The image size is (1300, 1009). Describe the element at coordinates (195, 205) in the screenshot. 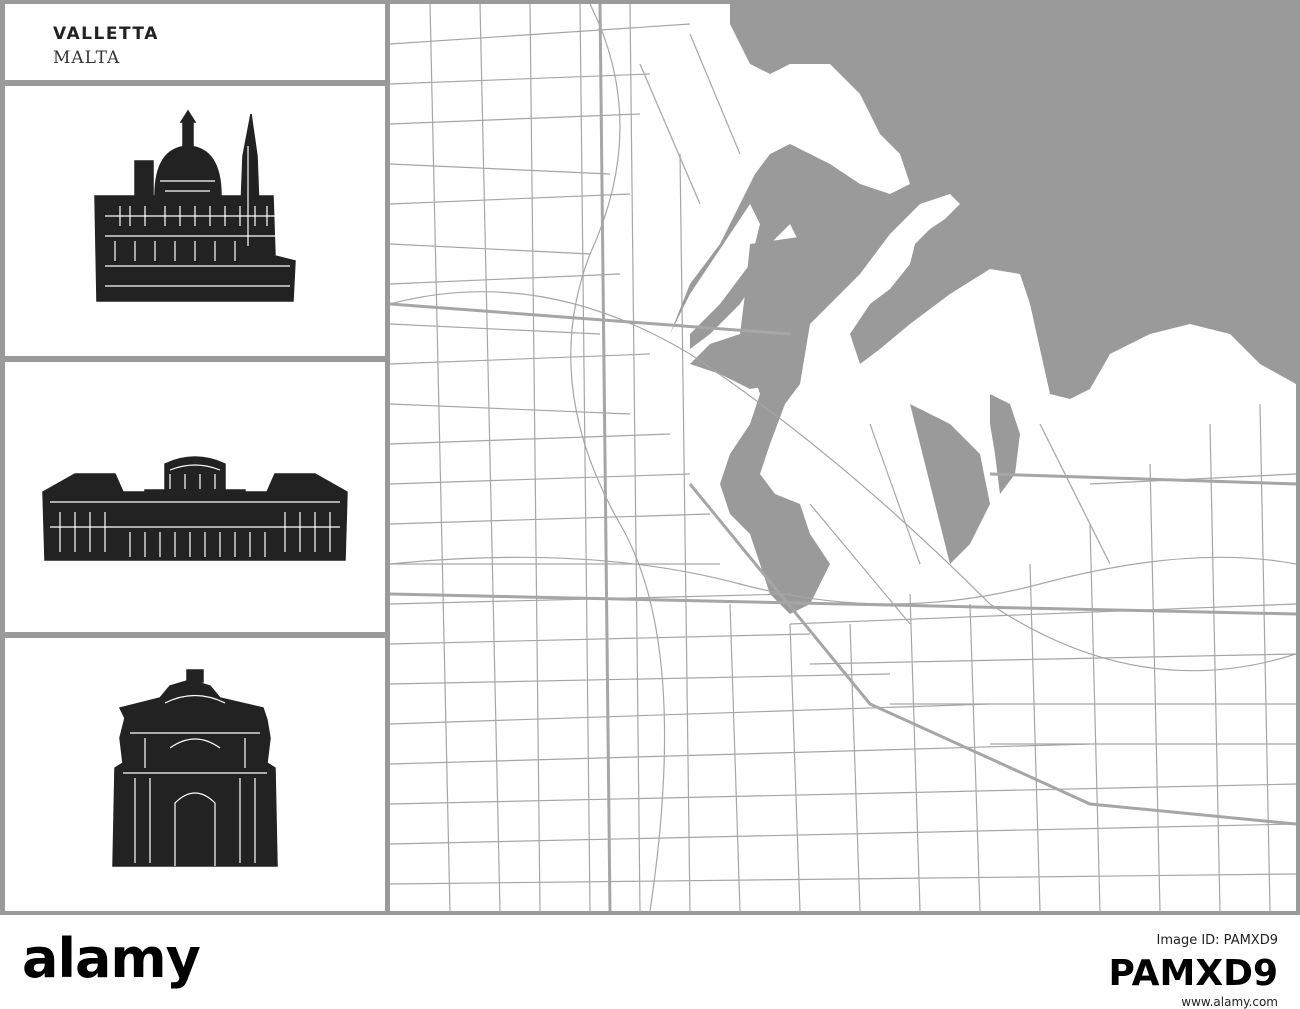

I see `cathedral-icon` at that location.